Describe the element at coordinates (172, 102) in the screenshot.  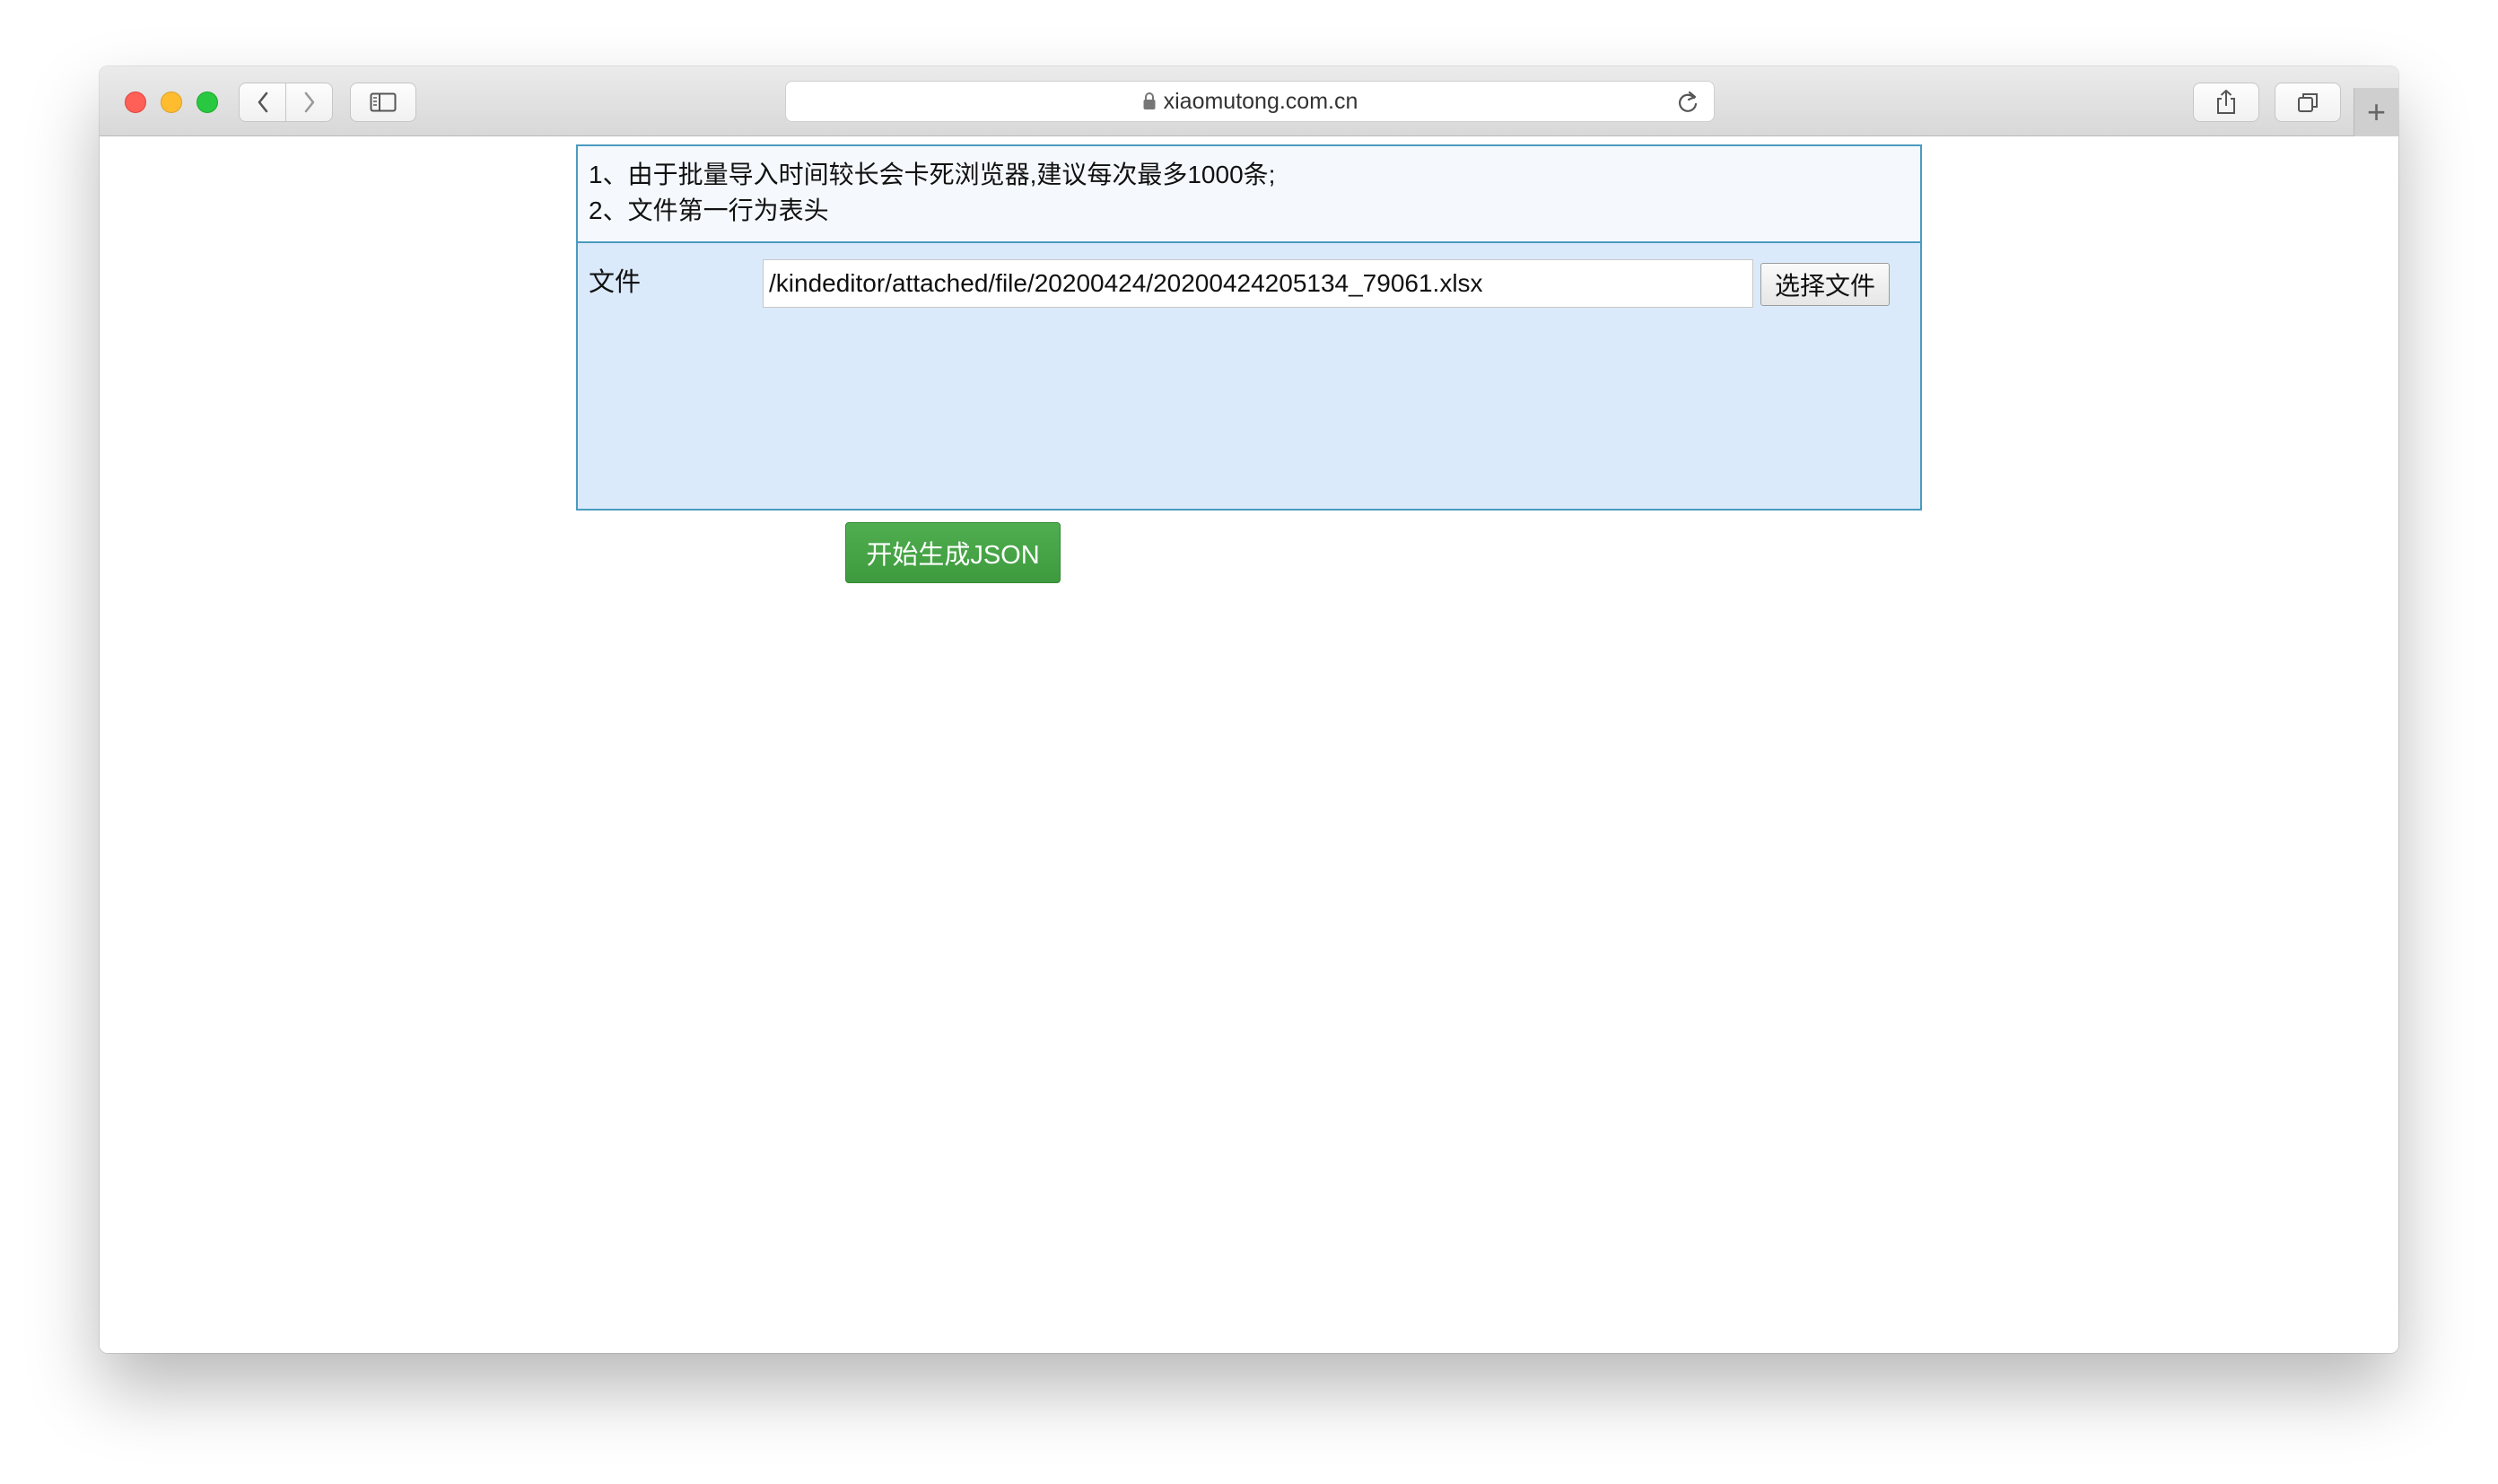
I see `minimize-window-button` at that location.